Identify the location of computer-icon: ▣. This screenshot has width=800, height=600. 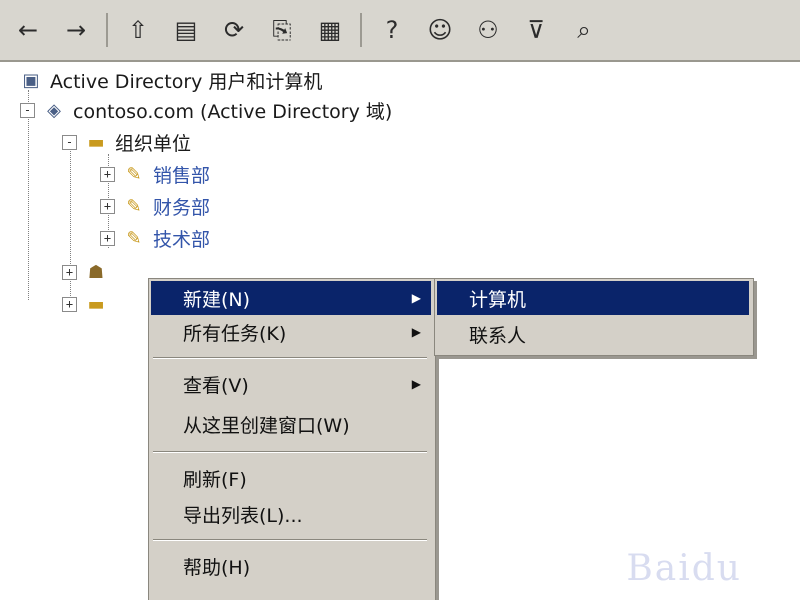
(31, 80).